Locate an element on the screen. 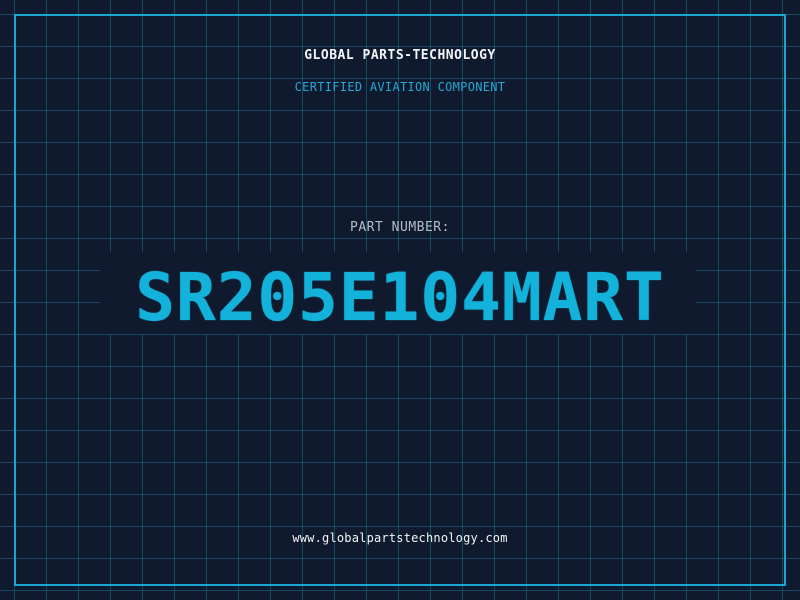  part-number-label: PART NUMBER: is located at coordinates (400, 227).